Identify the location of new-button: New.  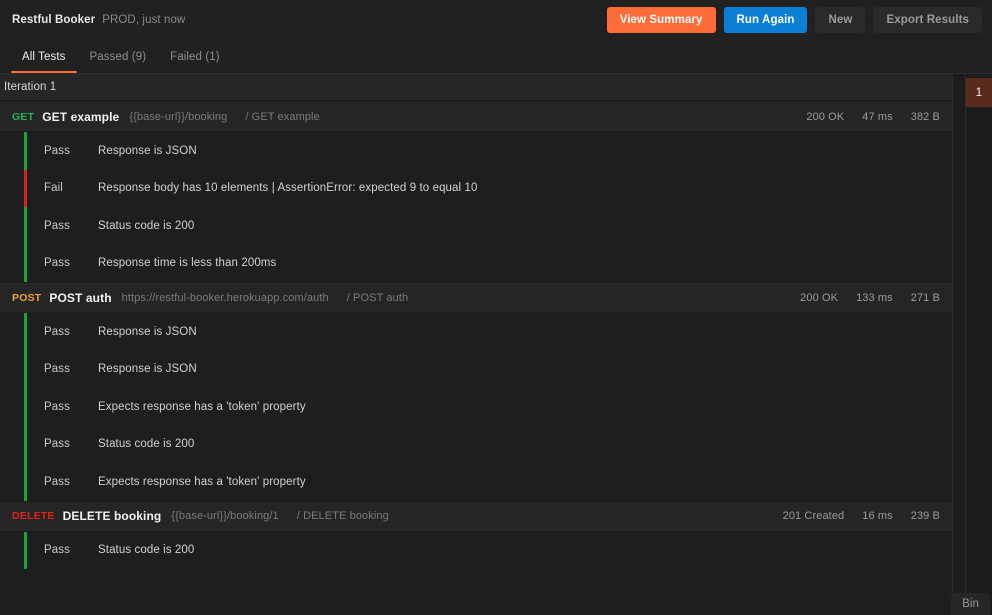
(840, 20).